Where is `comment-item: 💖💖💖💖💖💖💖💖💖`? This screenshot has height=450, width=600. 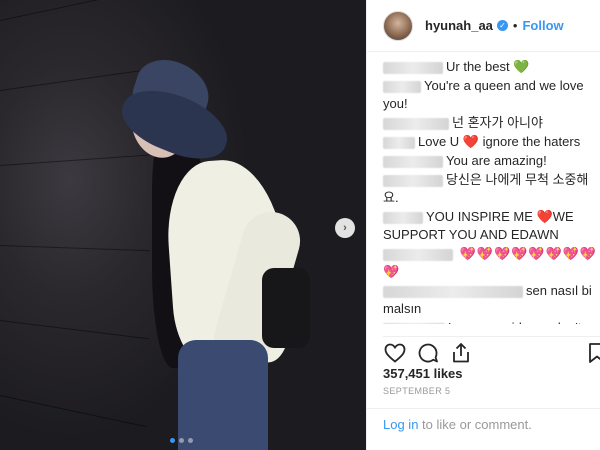 comment-item: 💖💖💖💖💖💖💖💖💖 is located at coordinates (491, 263).